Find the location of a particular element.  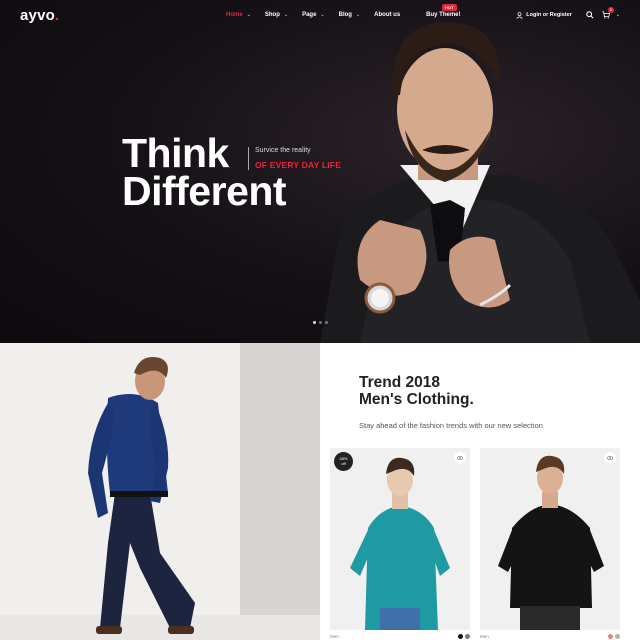

header-actions: Login or Register 0 ⌄ is located at coordinates (568, 13).